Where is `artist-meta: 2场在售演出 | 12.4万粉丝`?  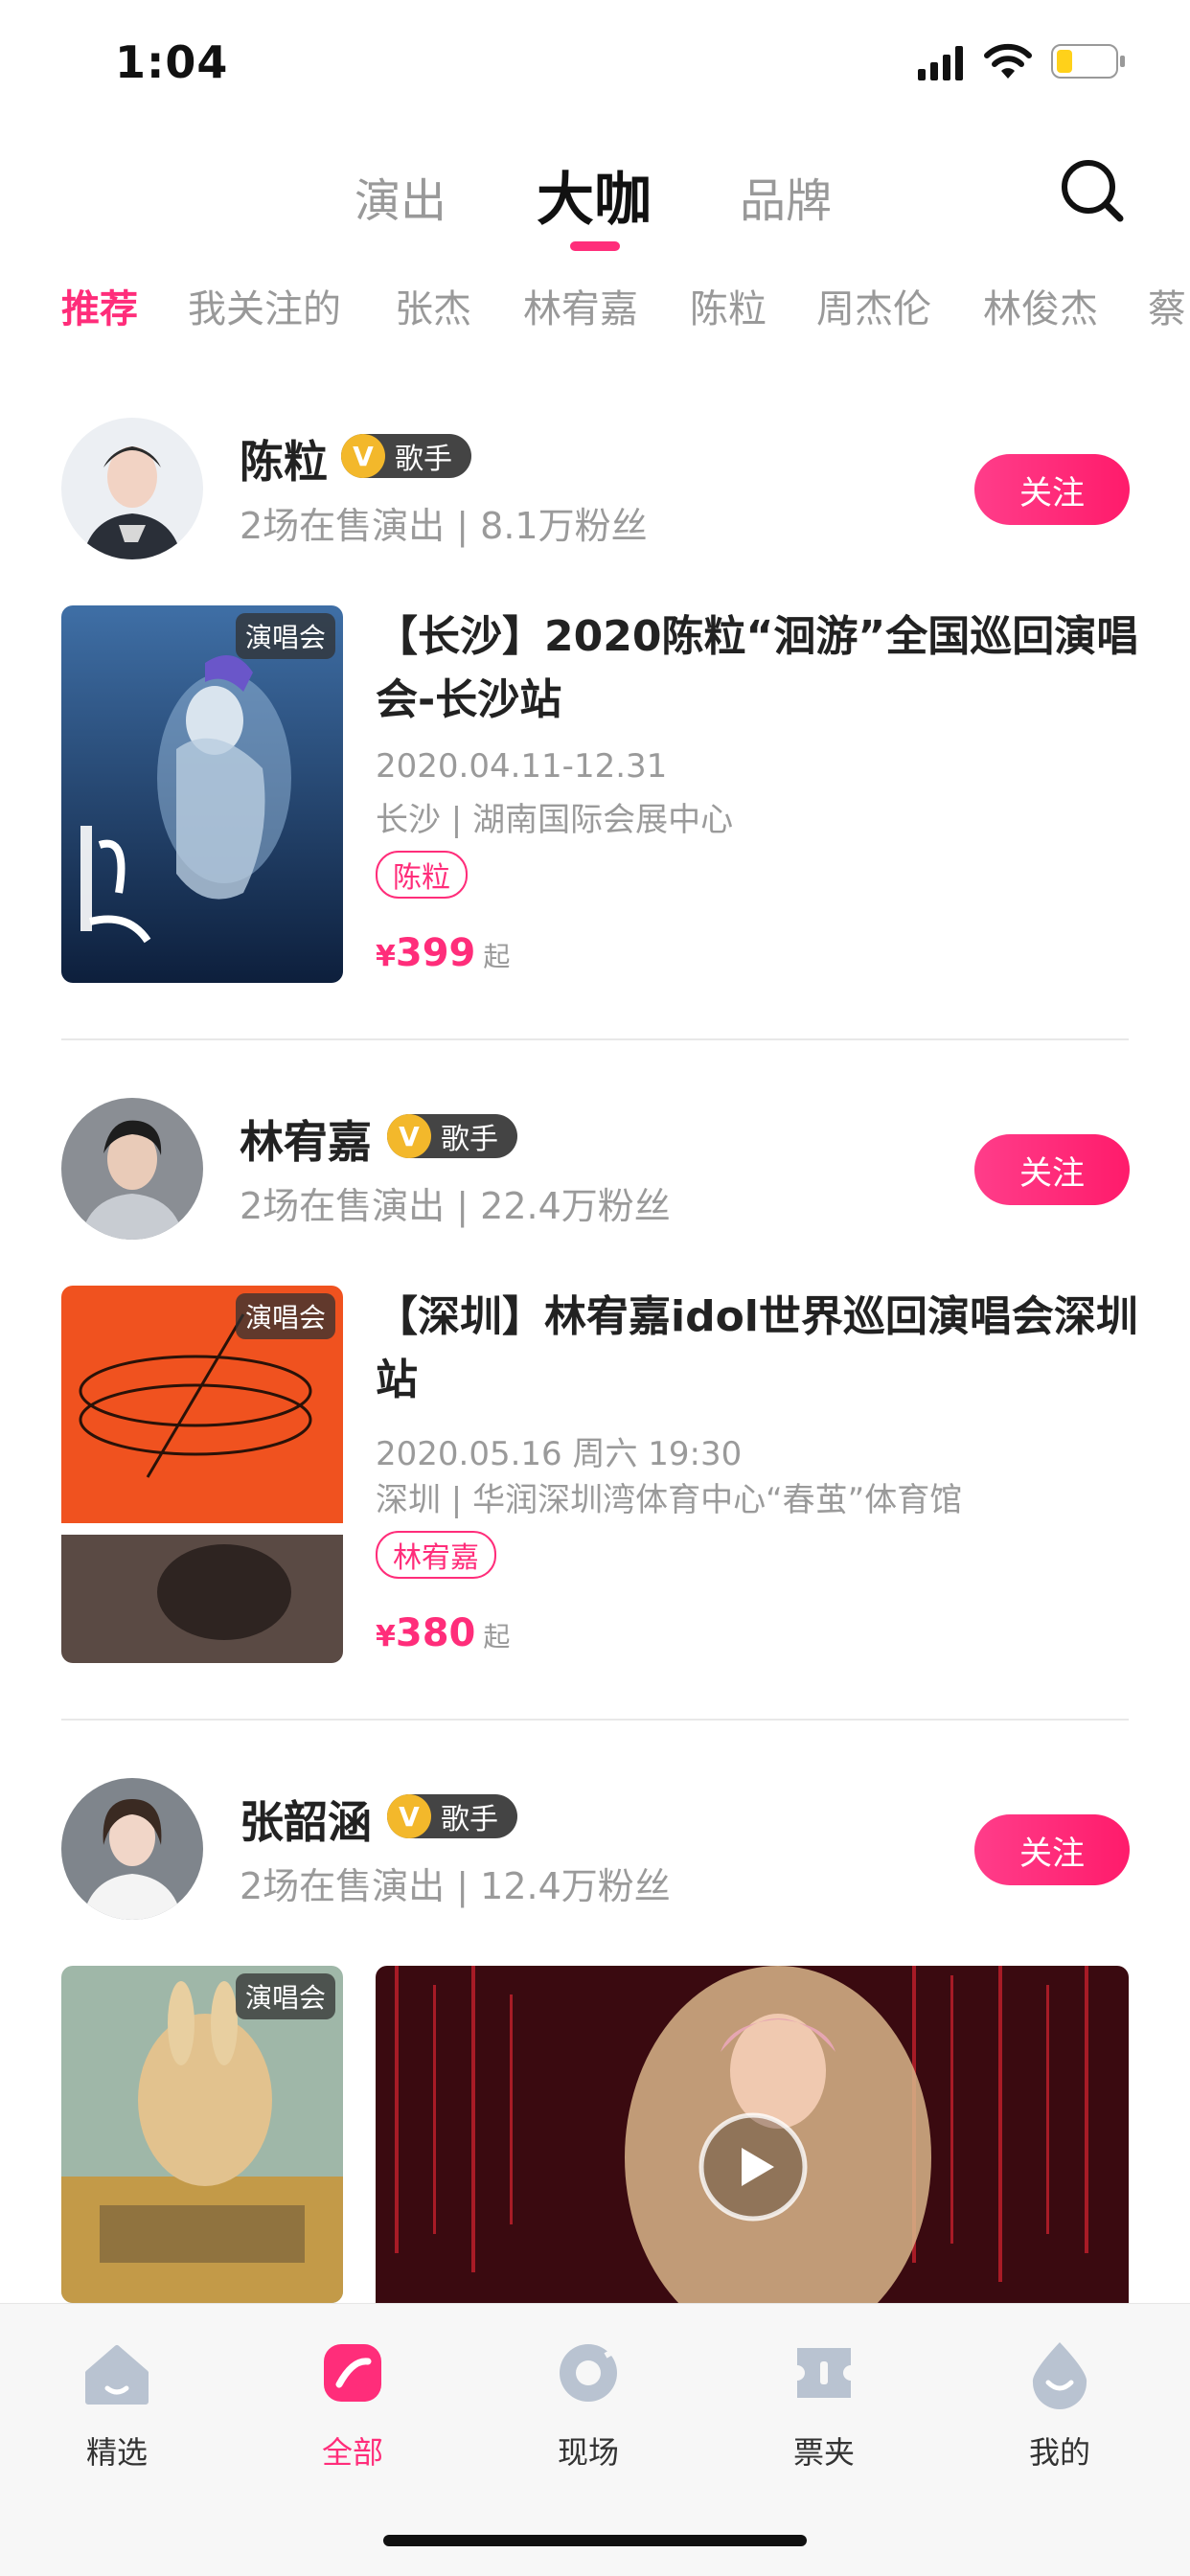 artist-meta: 2场在售演出 | 12.4万粉丝 is located at coordinates (456, 1886).